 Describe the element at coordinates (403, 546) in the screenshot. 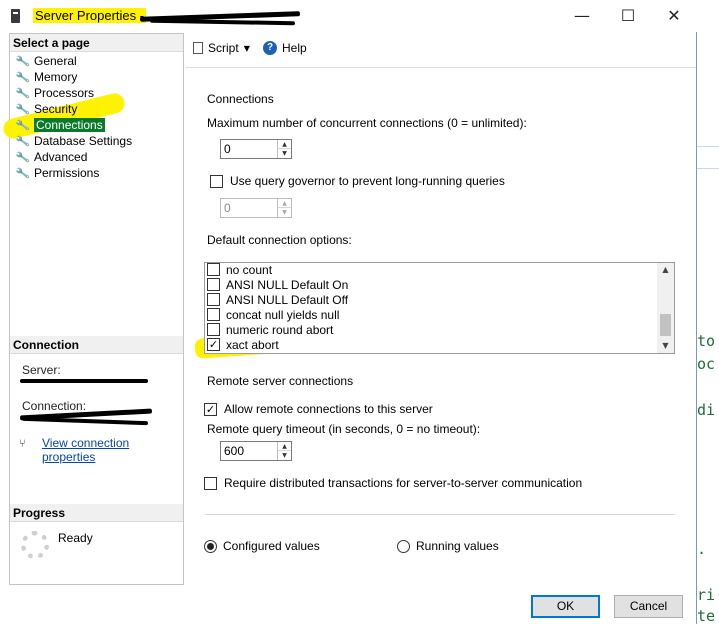

I see `running-values-radio` at that location.